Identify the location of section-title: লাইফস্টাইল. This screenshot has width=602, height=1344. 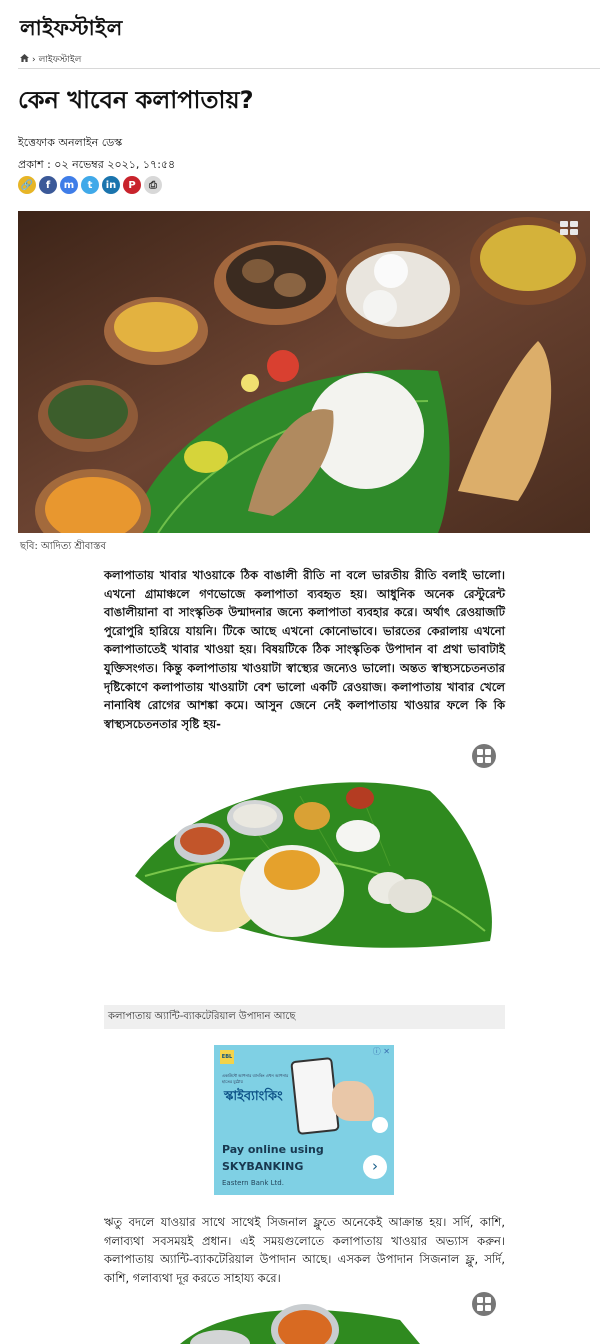
(71, 29).